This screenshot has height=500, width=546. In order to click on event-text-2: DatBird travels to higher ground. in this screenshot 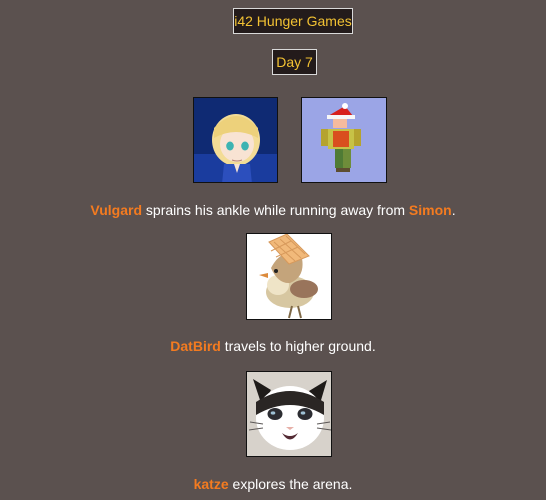, I will do `click(273, 346)`.